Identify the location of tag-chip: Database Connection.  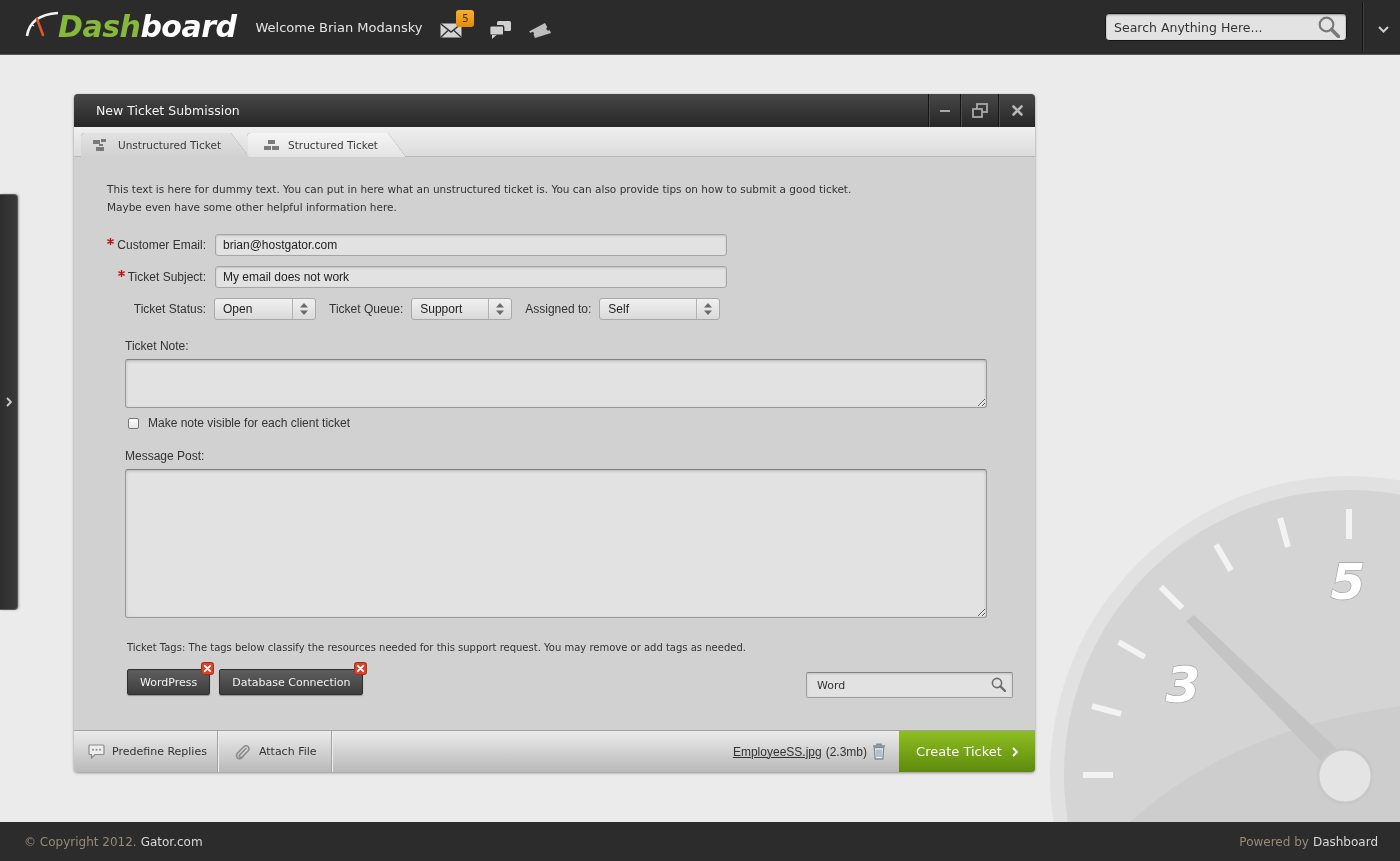
(291, 682).